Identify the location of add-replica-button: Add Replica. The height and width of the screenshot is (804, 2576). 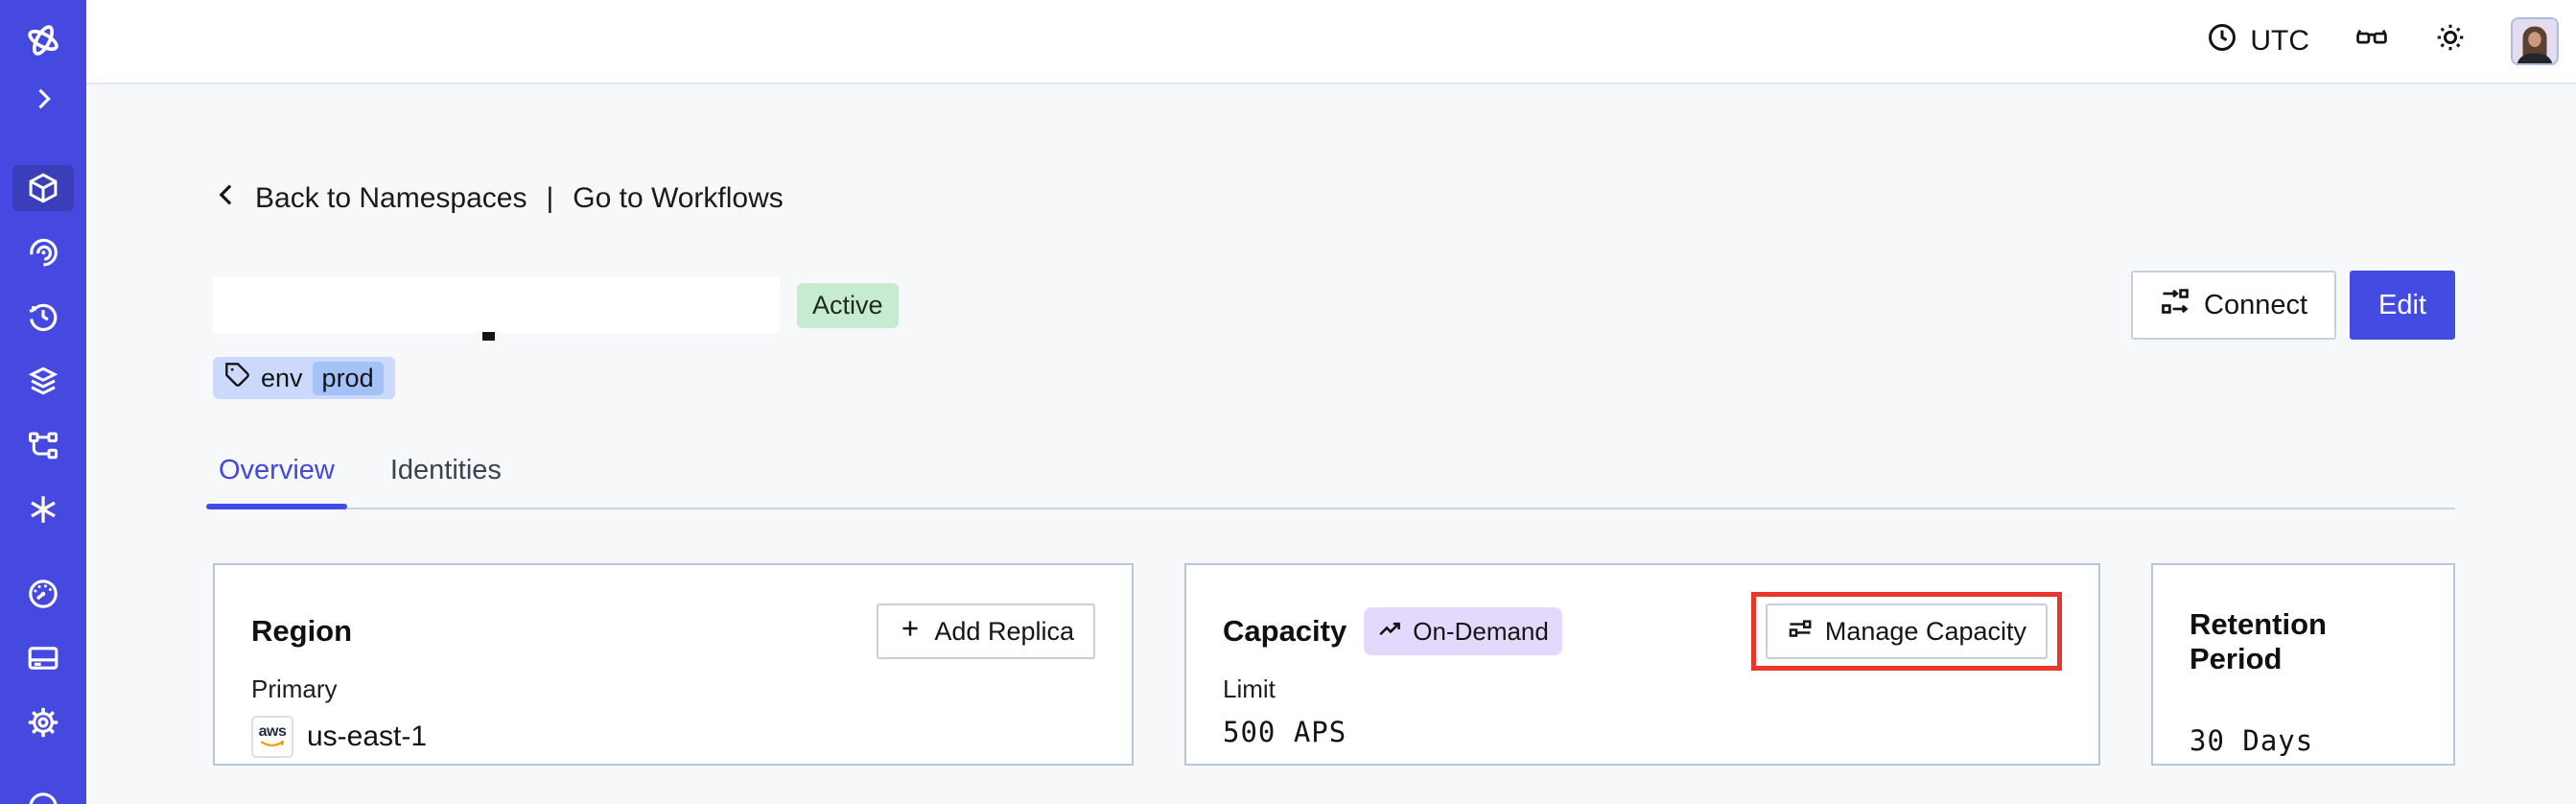
(986, 631).